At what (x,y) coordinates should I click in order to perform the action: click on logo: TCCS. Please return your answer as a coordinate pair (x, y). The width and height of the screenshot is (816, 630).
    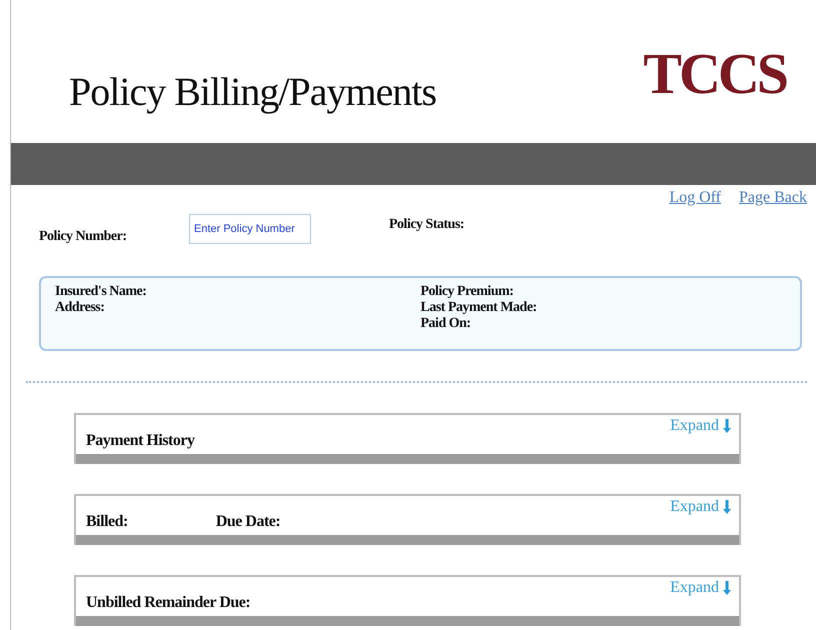
    Looking at the image, I should click on (714, 73).